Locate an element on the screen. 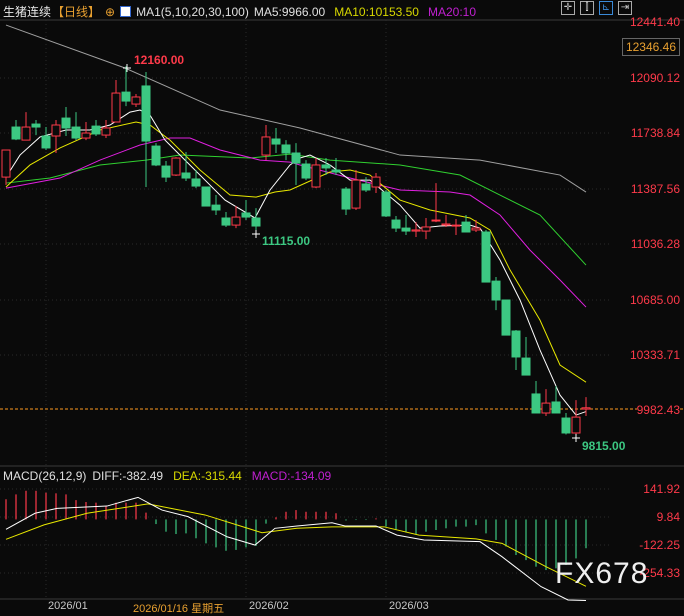 The image size is (684, 616). symbol-name: 生猪连续 is located at coordinates (27, 12).